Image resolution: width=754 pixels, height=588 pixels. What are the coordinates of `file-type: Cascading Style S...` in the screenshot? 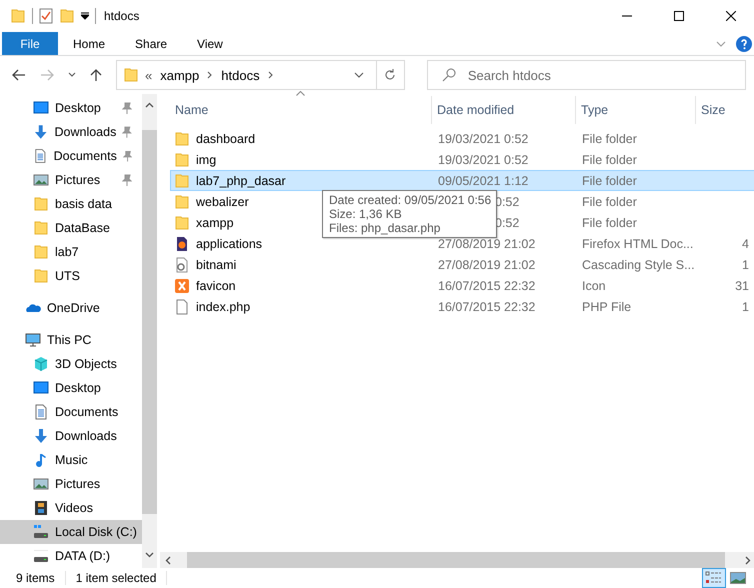 It's located at (638, 265).